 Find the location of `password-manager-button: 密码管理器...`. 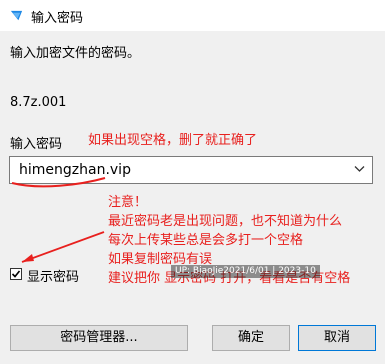

password-manager-button: 密码管理器... is located at coordinates (99, 338).